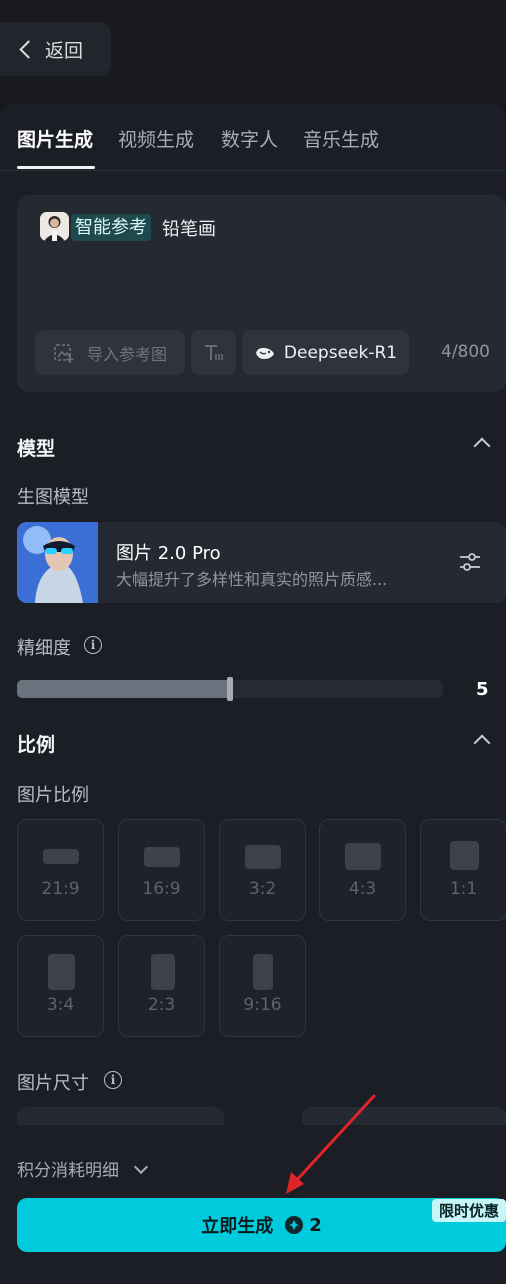  I want to click on chevron-left-icon, so click(28, 49).